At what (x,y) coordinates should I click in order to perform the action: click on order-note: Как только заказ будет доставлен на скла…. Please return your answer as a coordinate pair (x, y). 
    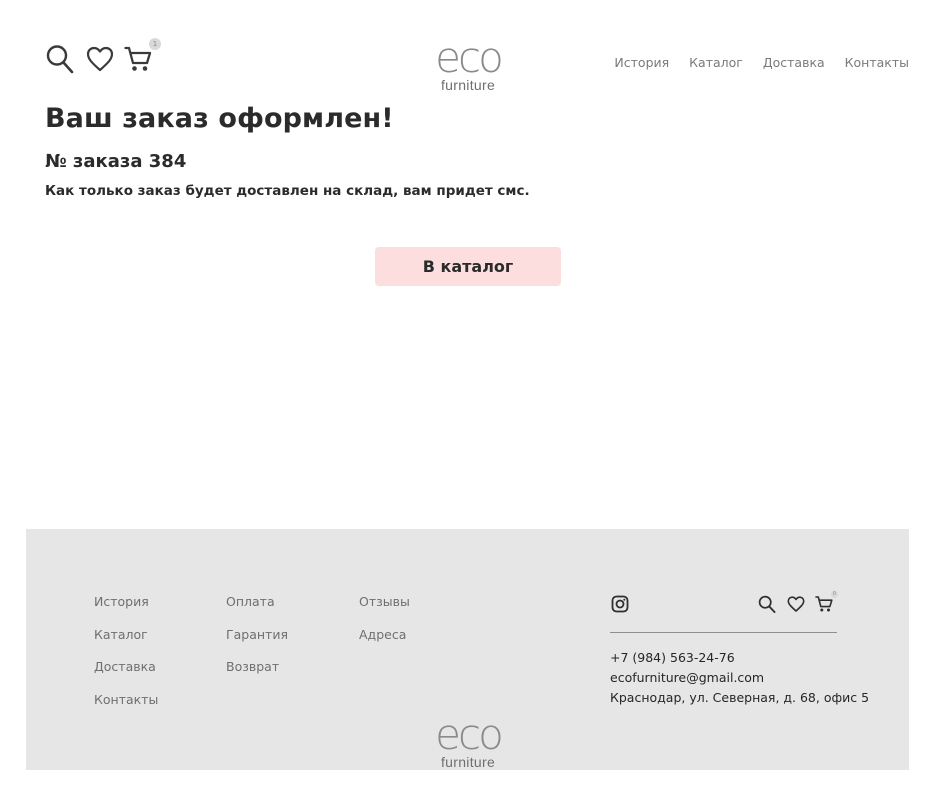
    Looking at the image, I should click on (287, 191).